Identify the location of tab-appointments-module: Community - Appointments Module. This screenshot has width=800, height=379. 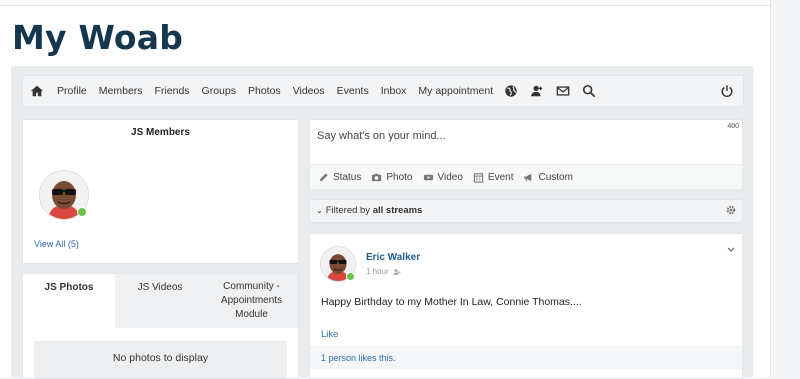
(251, 301).